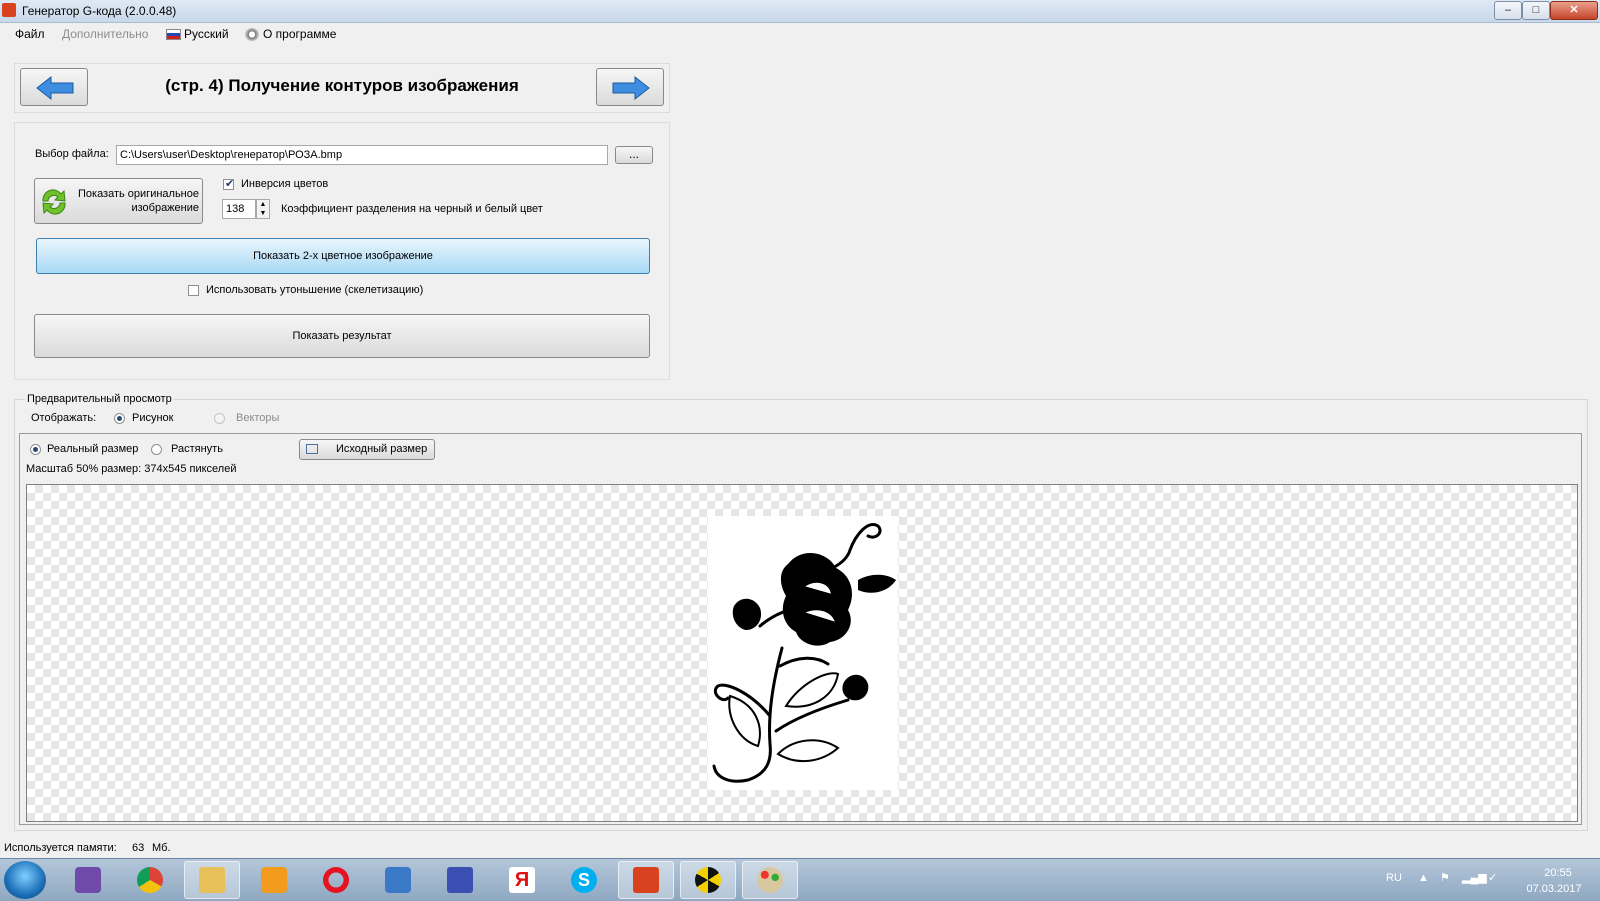  I want to click on memory-label: Используется памяти:, so click(60, 848).